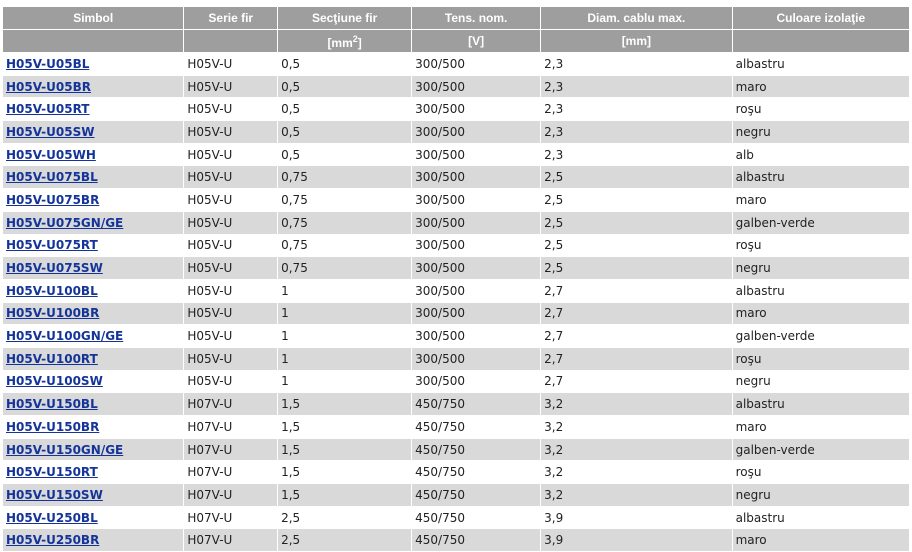  What do you see at coordinates (50, 132) in the screenshot?
I see `product-symbol-link: H05V-U05SW` at bounding box center [50, 132].